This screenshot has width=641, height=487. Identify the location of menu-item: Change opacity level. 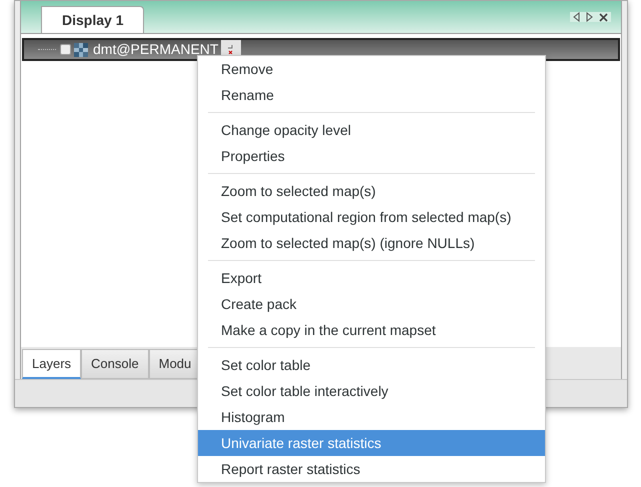
(371, 130).